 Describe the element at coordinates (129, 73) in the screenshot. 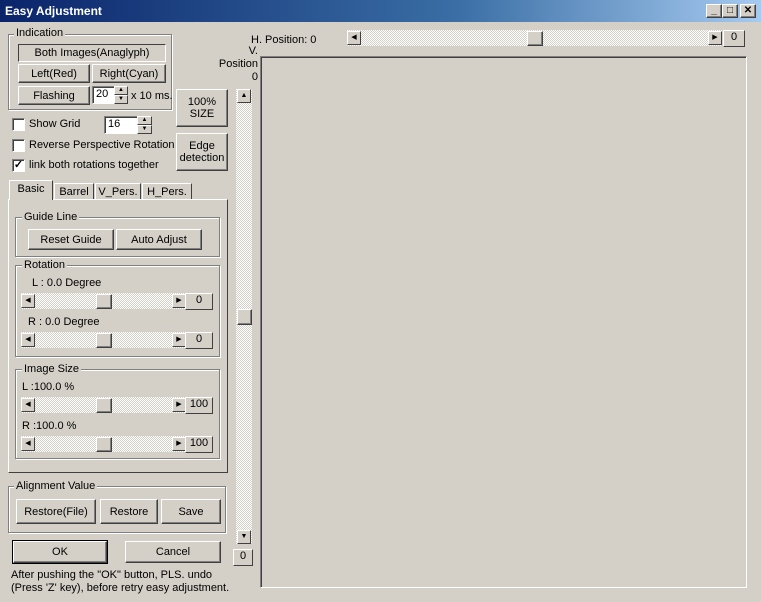

I see `right-cyan-button: Right(Cyan)` at that location.